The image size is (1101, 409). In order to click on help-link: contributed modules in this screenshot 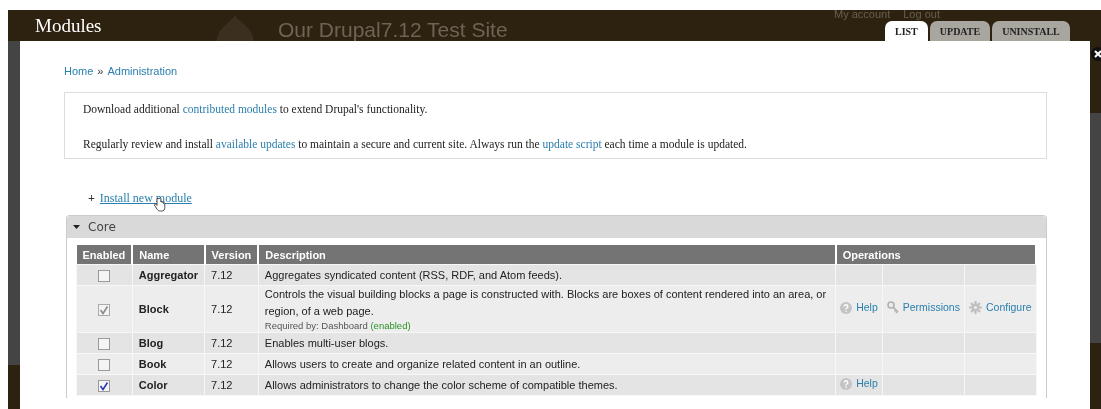, I will do `click(229, 109)`.